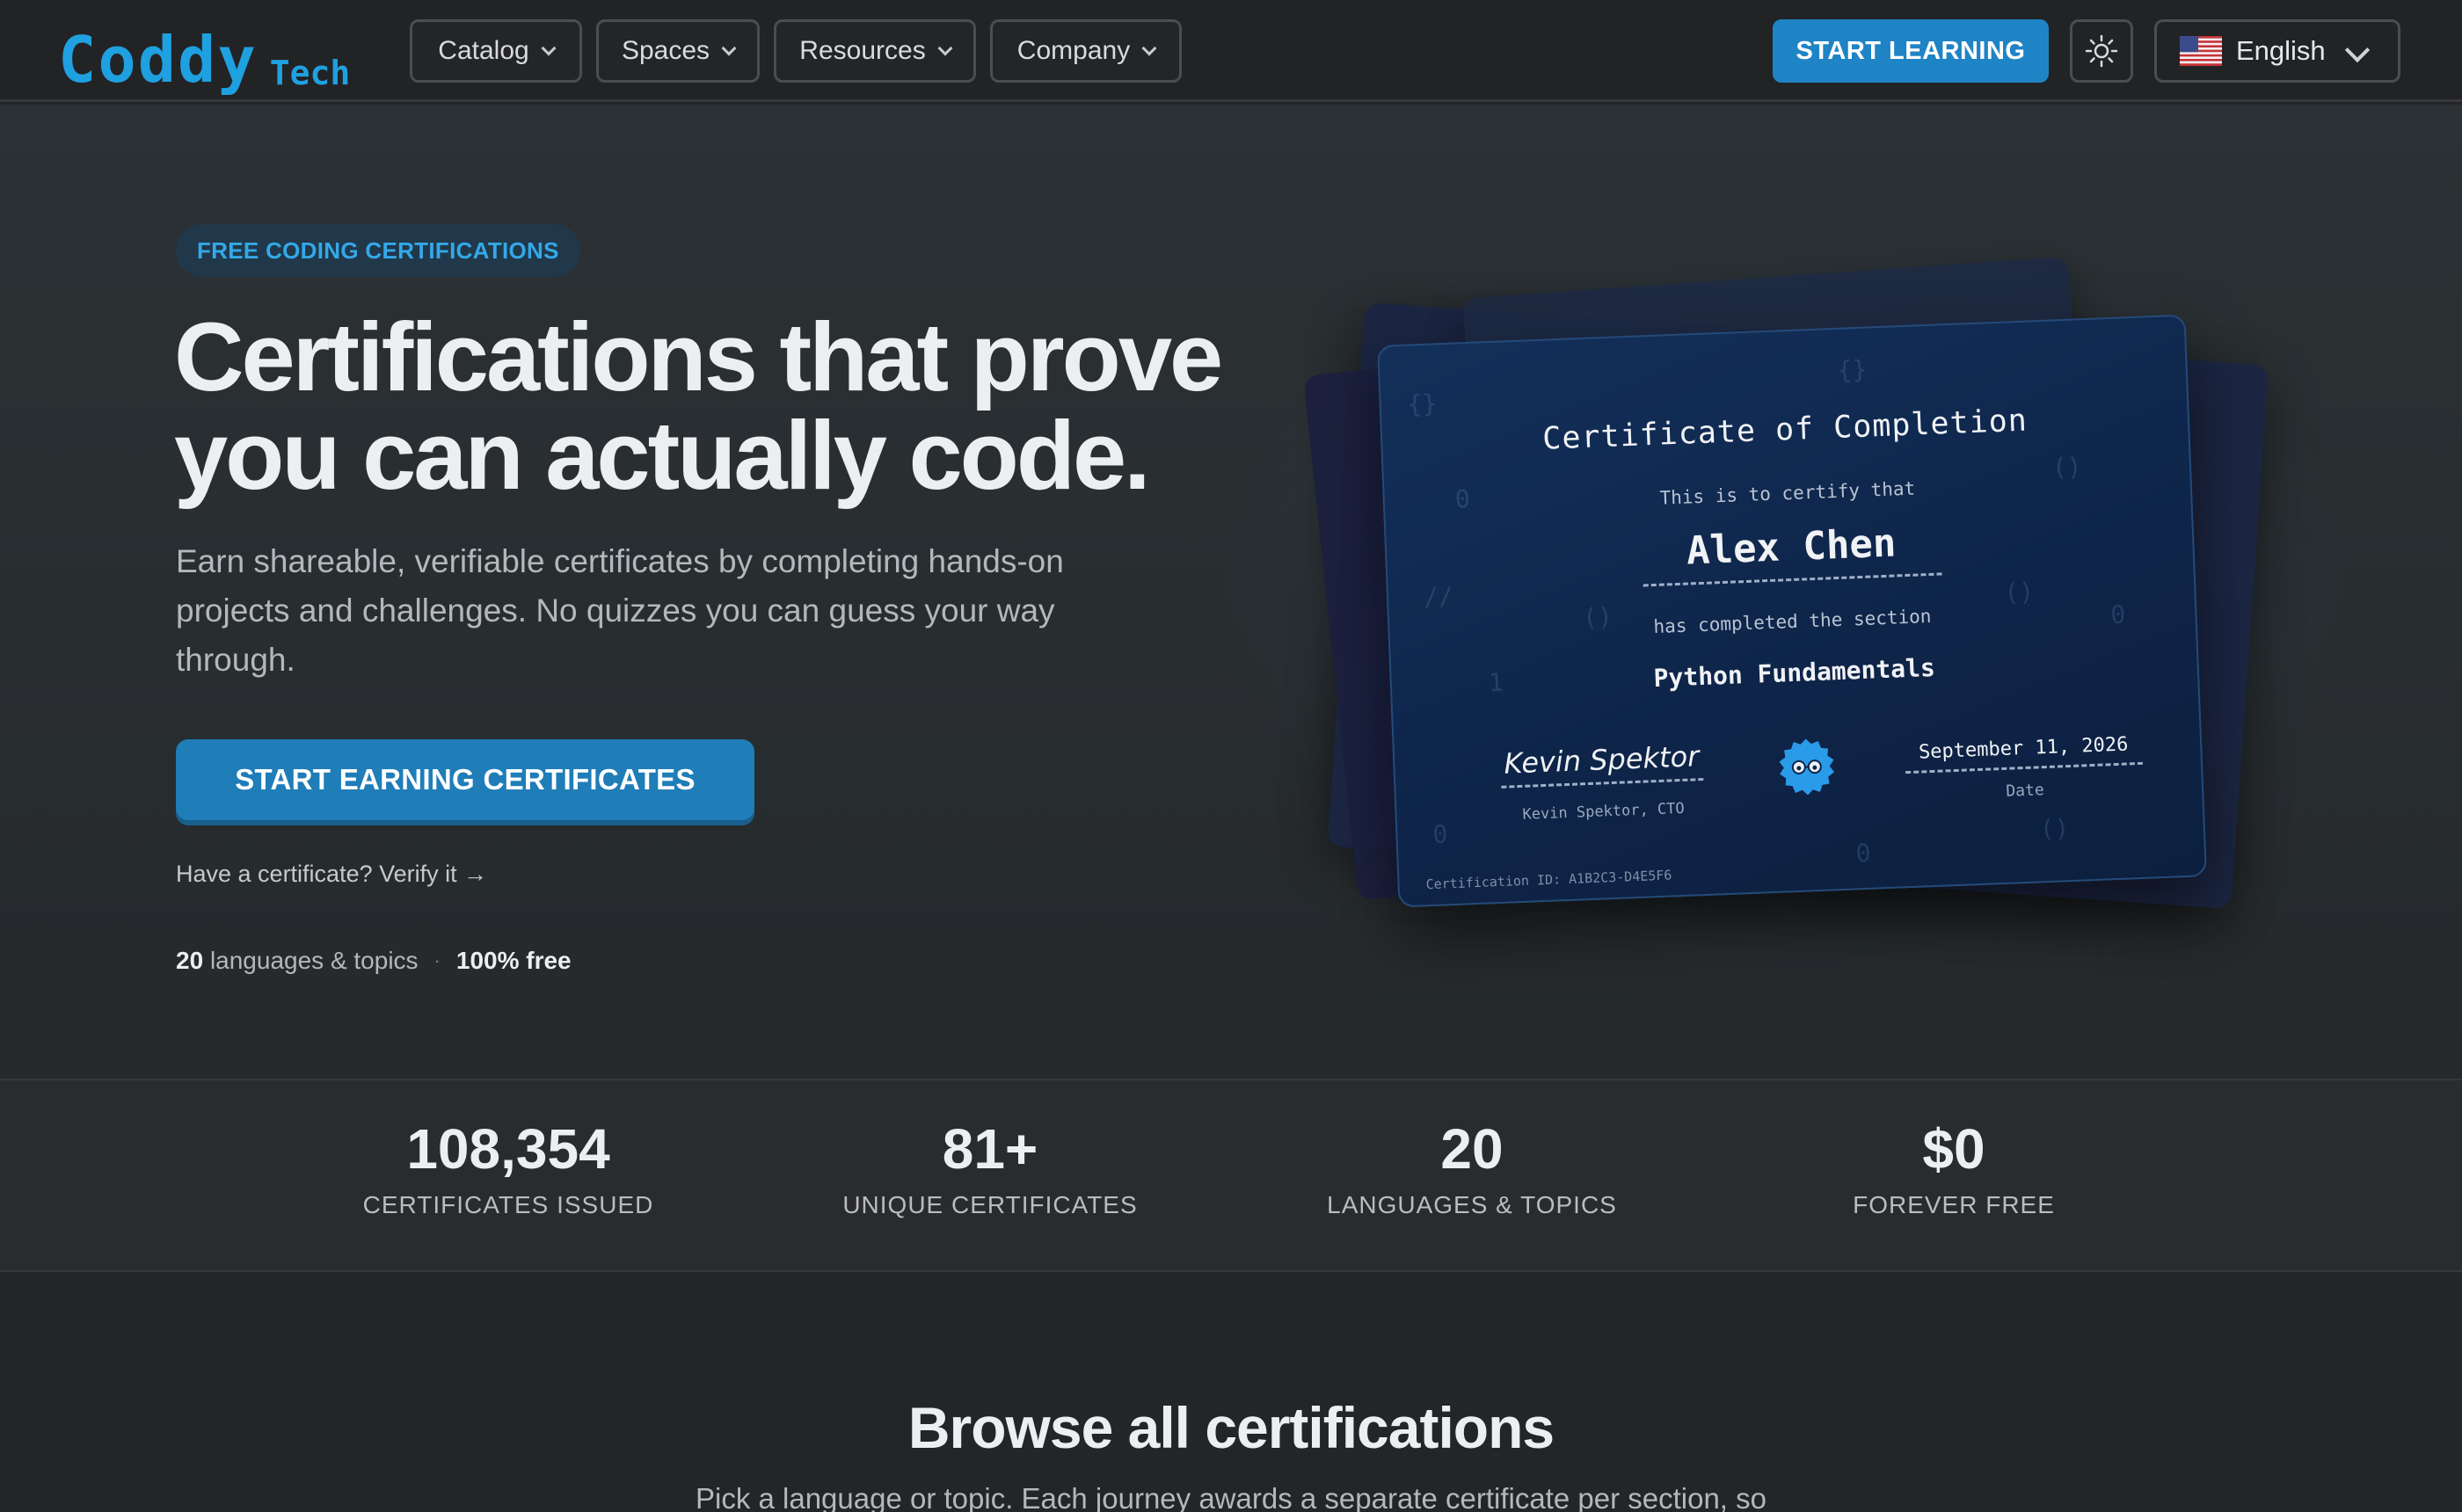 Image resolution: width=2462 pixels, height=1512 pixels. What do you see at coordinates (1794, 673) in the screenshot?
I see `certificate-course: Python Fundamentals` at bounding box center [1794, 673].